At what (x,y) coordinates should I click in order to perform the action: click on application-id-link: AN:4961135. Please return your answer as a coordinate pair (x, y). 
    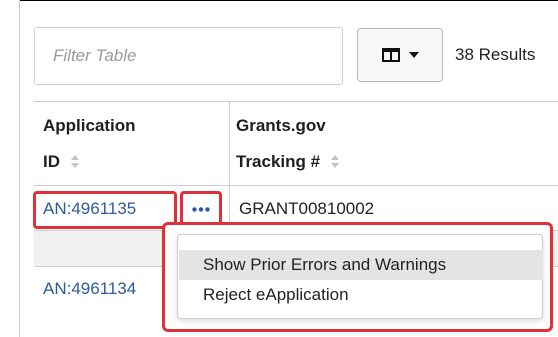
    Looking at the image, I should click on (89, 209).